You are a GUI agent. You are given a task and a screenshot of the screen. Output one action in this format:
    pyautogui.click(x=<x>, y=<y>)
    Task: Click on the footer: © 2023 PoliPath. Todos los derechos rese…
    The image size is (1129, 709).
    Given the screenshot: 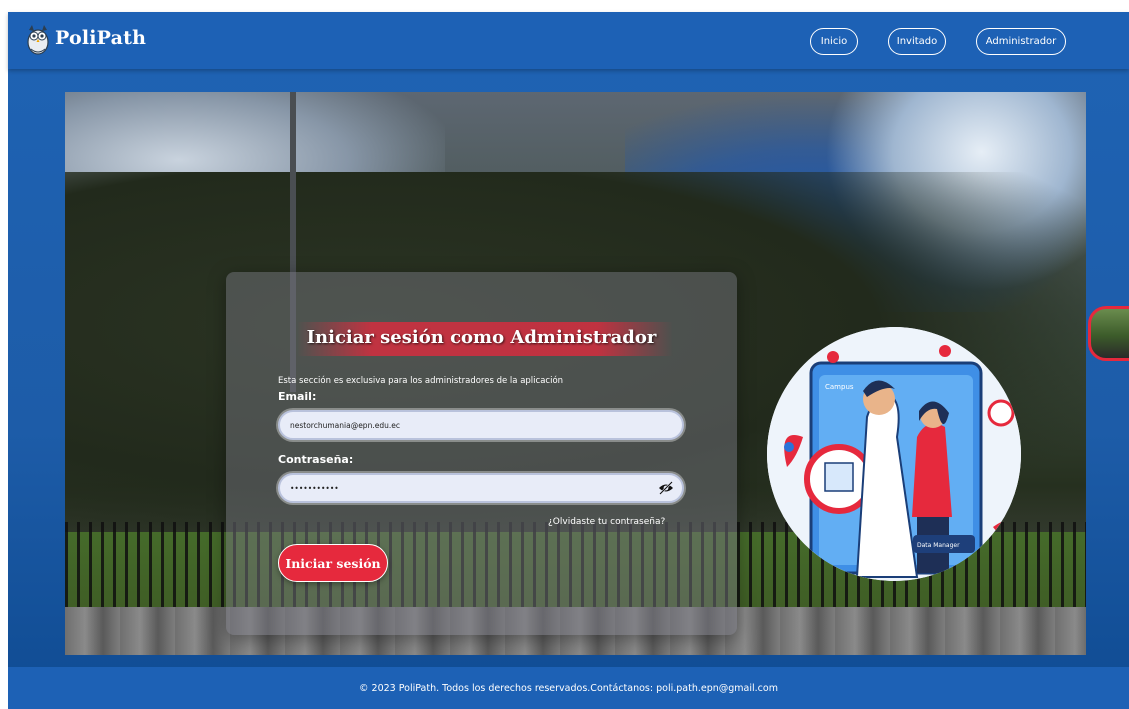 What is the action you would take?
    pyautogui.click(x=568, y=688)
    